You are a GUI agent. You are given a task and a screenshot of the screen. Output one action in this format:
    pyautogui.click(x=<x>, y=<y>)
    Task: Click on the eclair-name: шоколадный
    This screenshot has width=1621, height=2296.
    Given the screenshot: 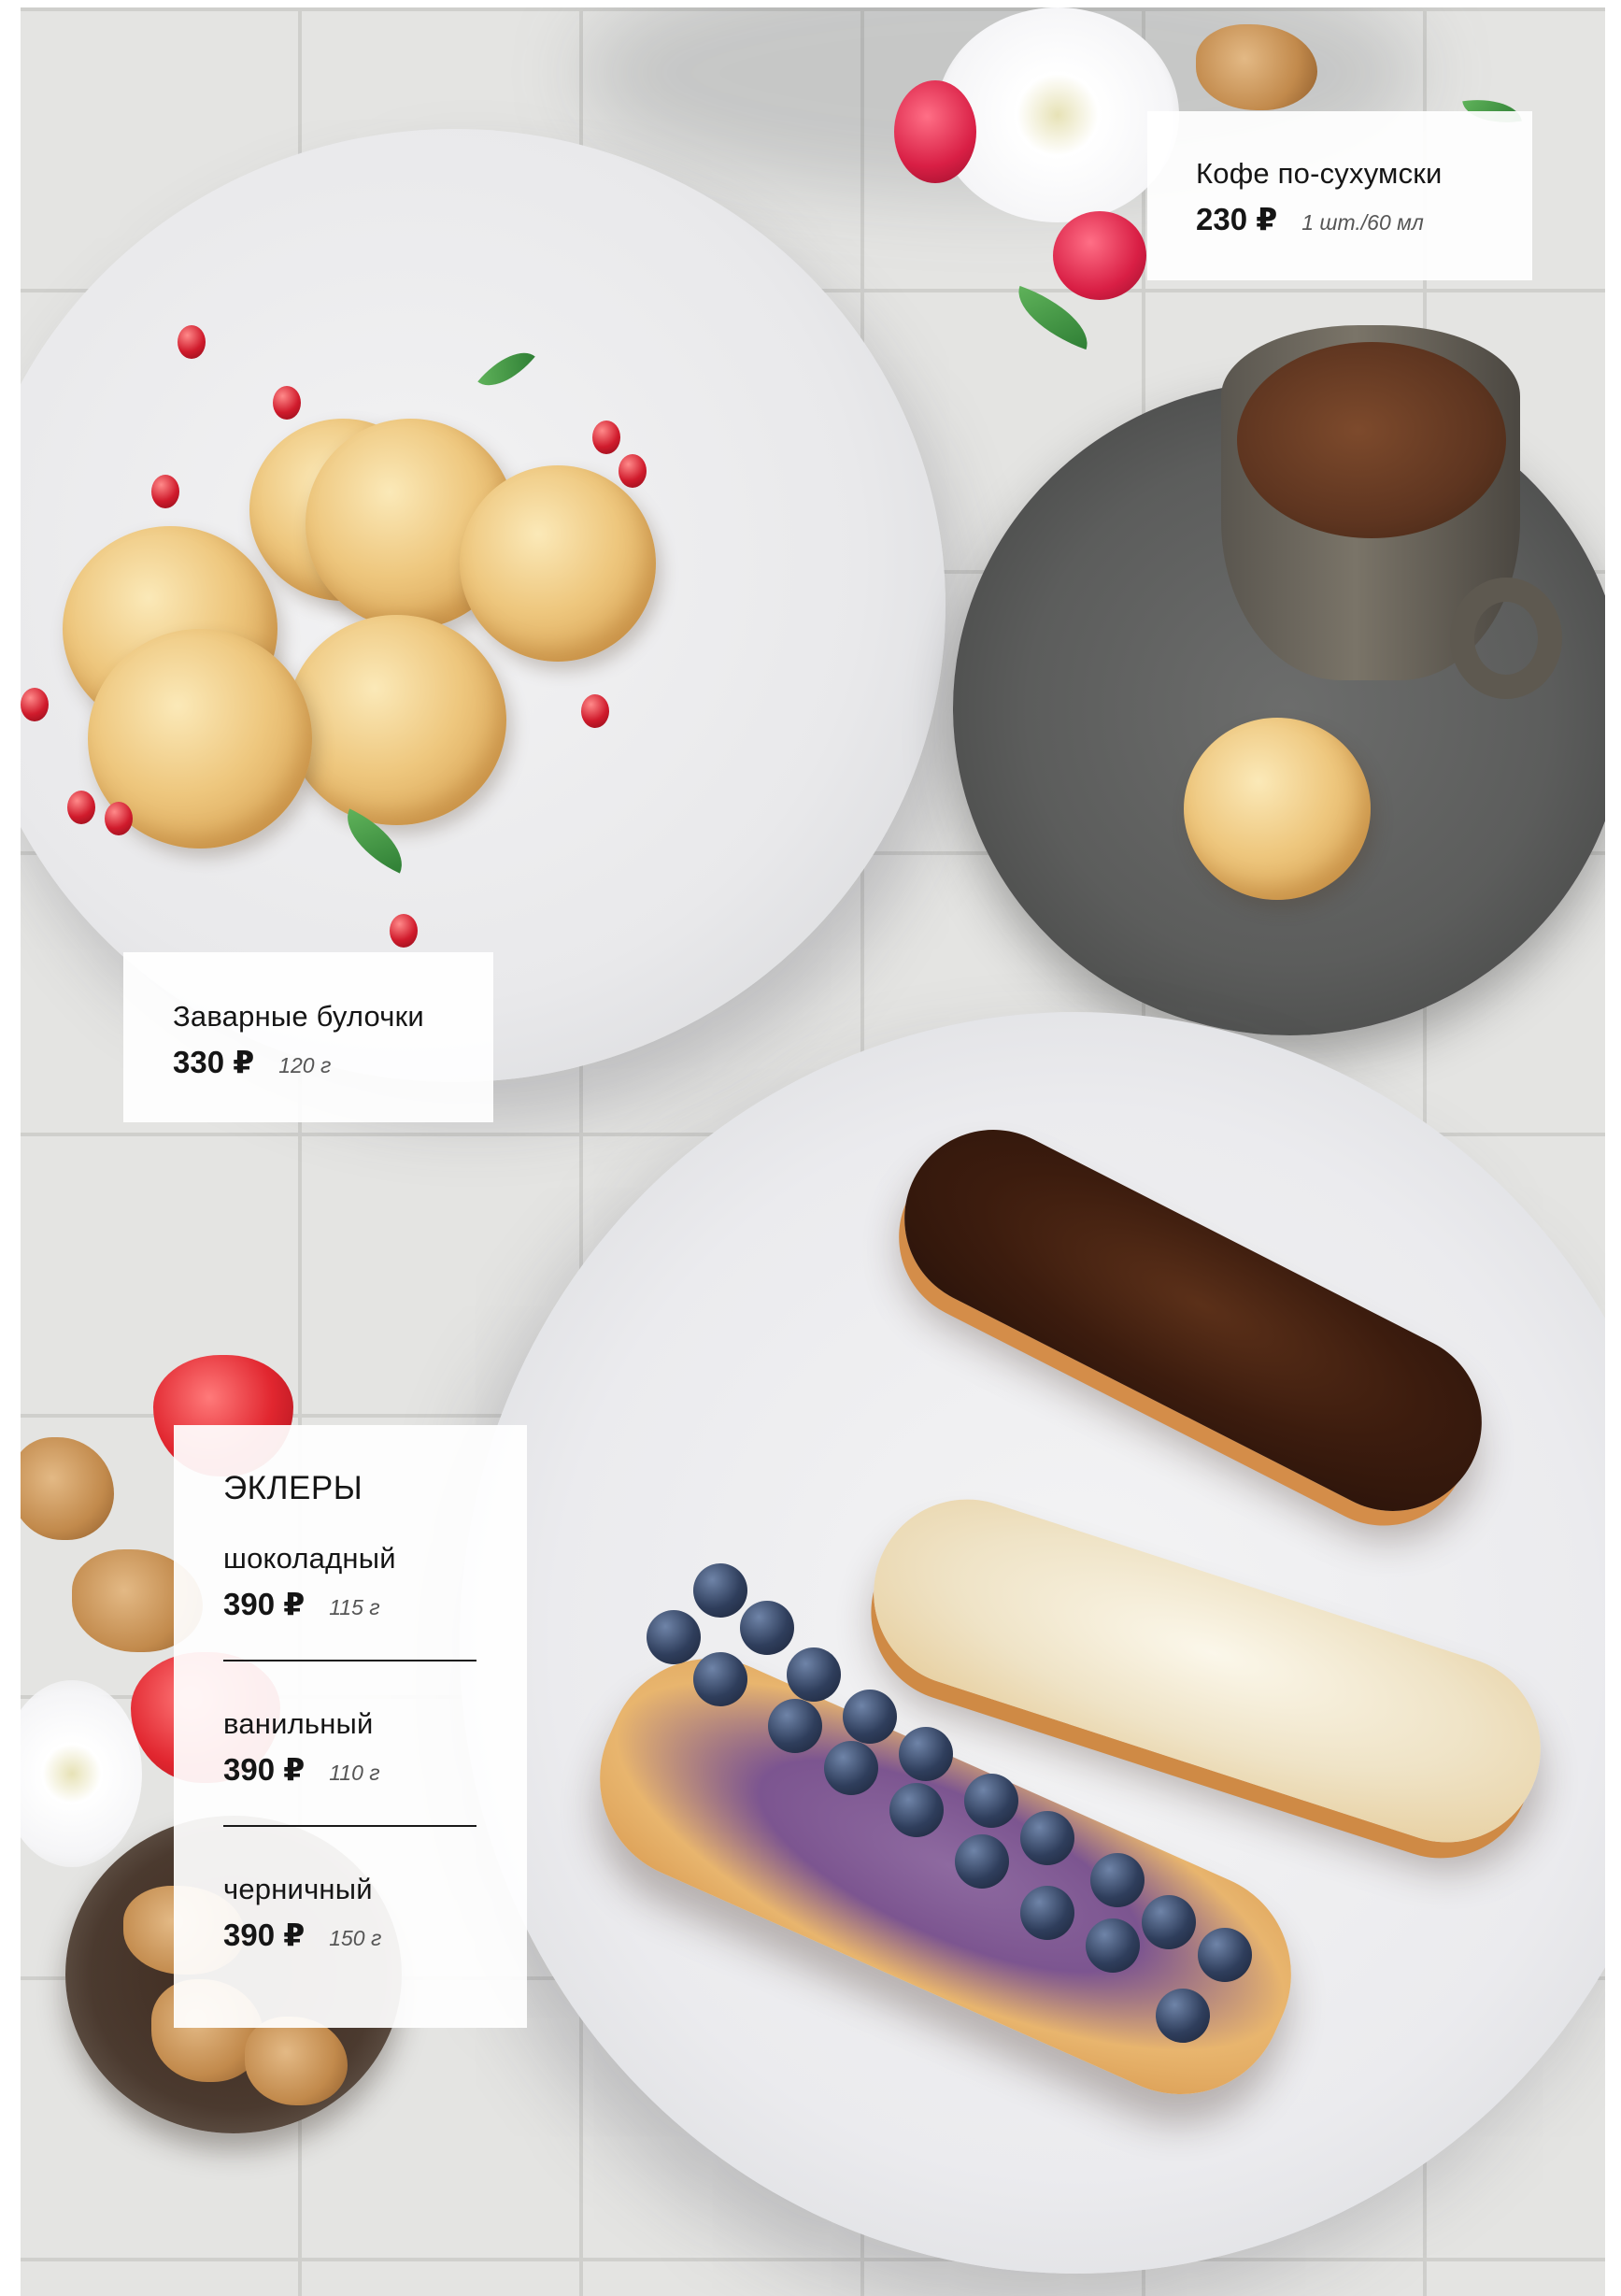 What is the action you would take?
    pyautogui.click(x=309, y=1558)
    